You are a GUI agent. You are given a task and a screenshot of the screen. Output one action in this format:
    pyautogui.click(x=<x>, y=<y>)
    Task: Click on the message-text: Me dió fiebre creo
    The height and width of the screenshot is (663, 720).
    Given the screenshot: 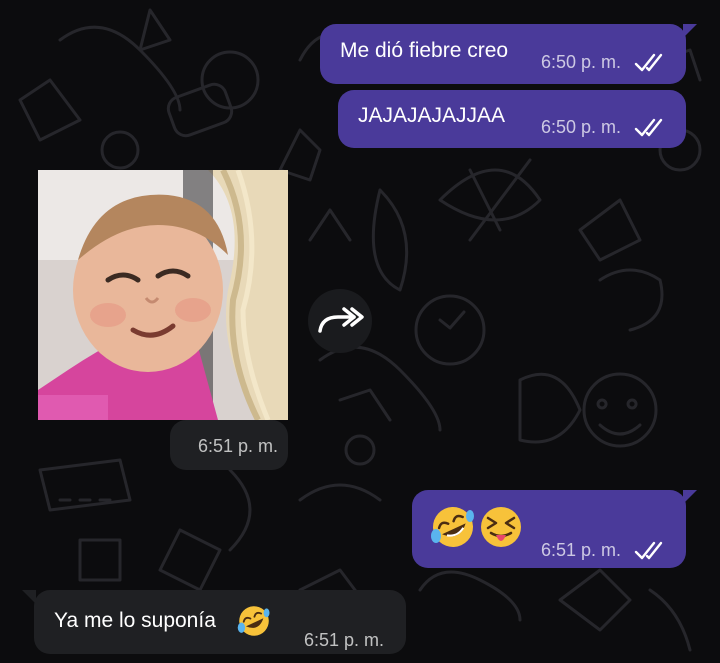 What is the action you would take?
    pyautogui.click(x=424, y=50)
    